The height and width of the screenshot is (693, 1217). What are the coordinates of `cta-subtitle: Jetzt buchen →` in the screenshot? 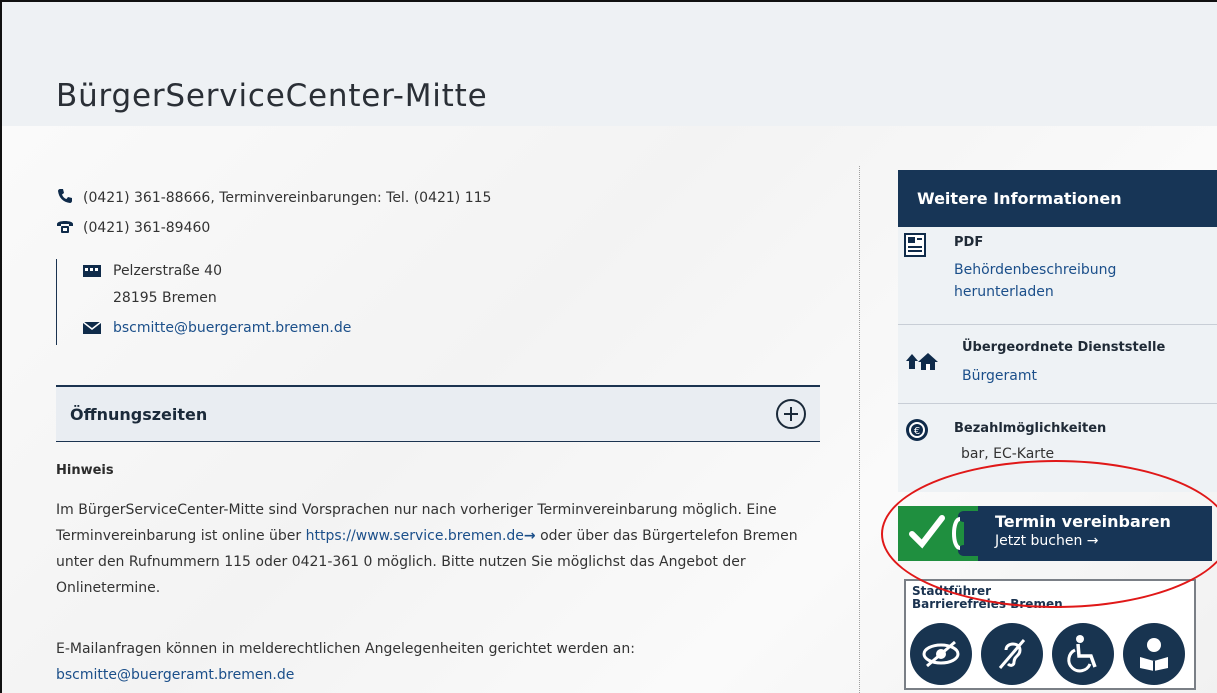 It's located at (1047, 541).